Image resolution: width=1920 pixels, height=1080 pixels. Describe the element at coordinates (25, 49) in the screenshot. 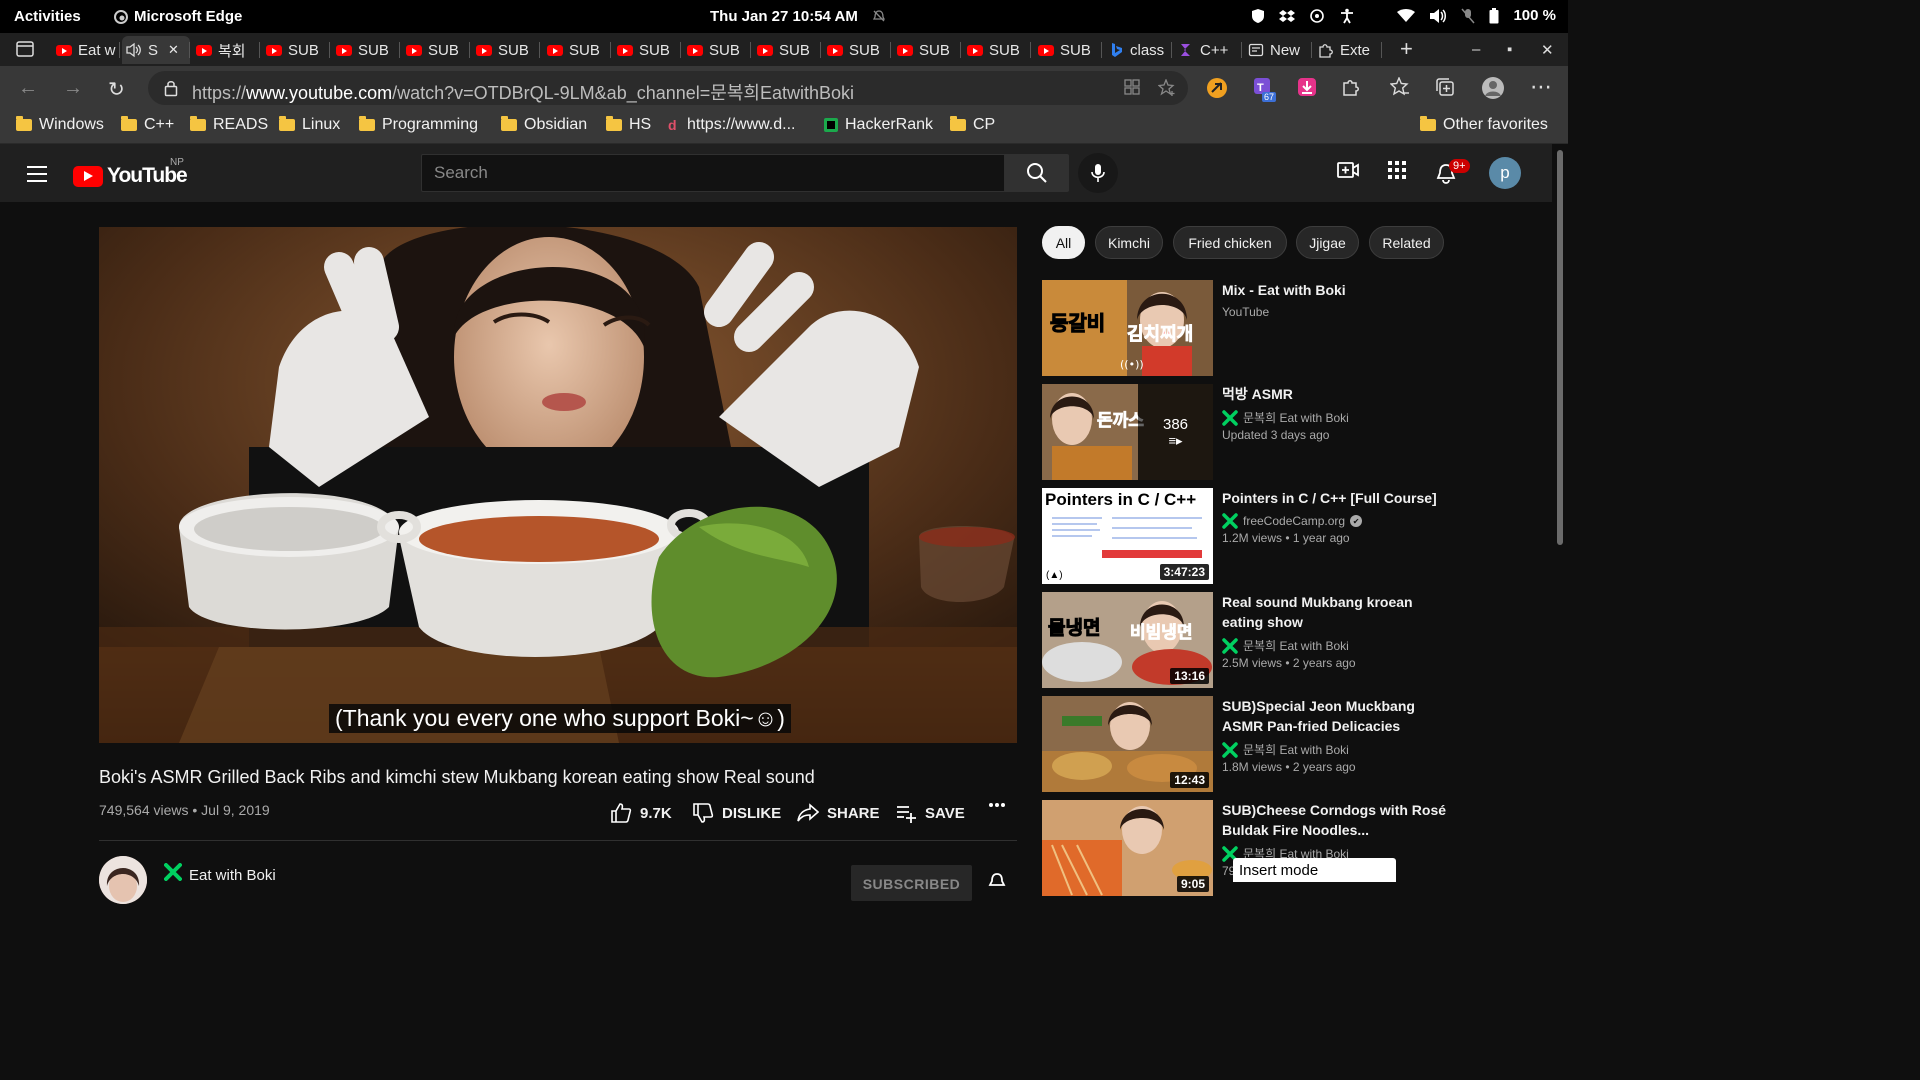

I see `tab-actions-icon` at that location.